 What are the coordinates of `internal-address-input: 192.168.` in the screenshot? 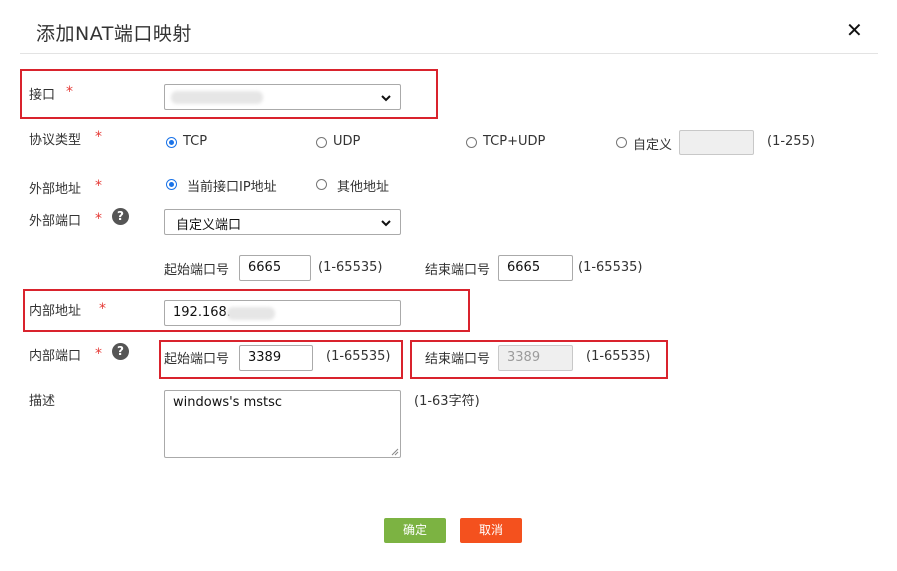 It's located at (282, 313).